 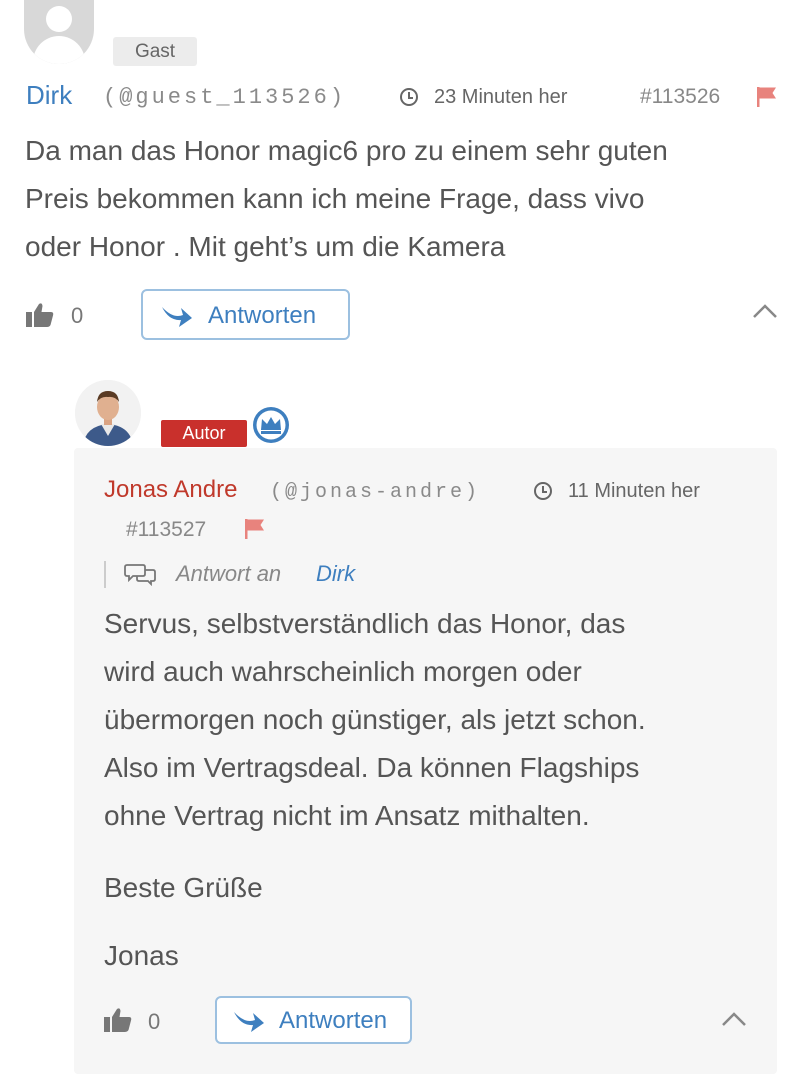 I want to click on reply-greeting: Beste Grüße, so click(x=183, y=887).